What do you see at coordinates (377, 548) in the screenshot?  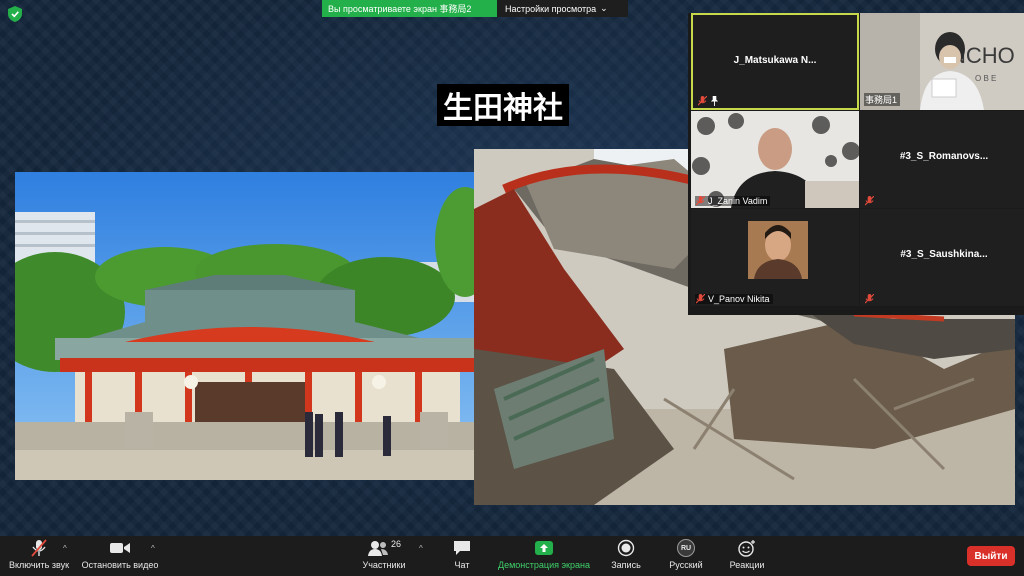 I see `participants-icon` at bounding box center [377, 548].